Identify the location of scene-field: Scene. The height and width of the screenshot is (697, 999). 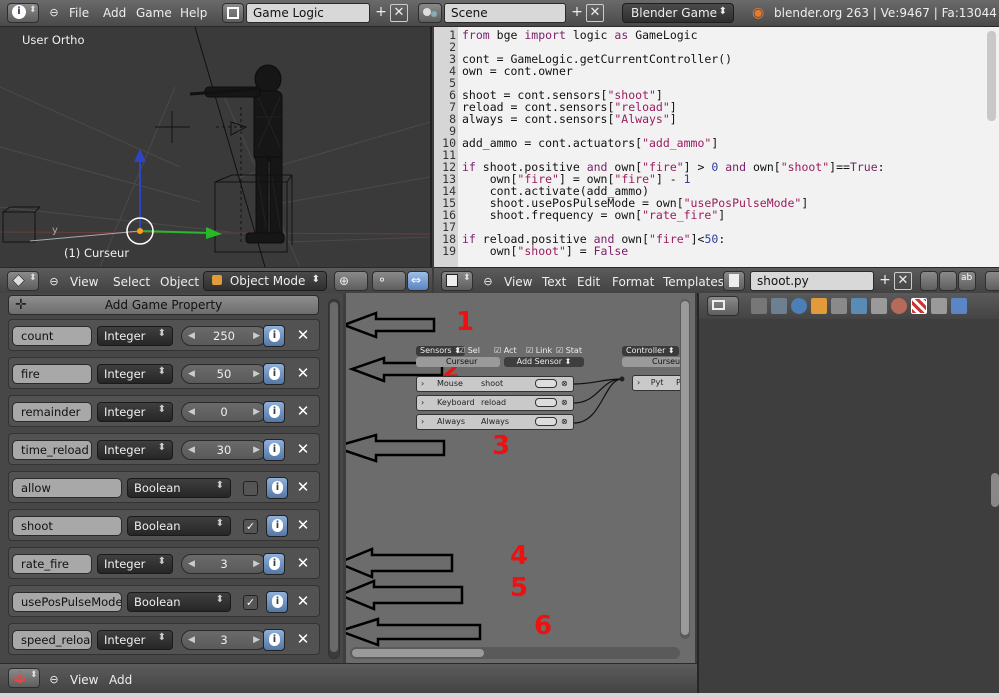
(505, 13).